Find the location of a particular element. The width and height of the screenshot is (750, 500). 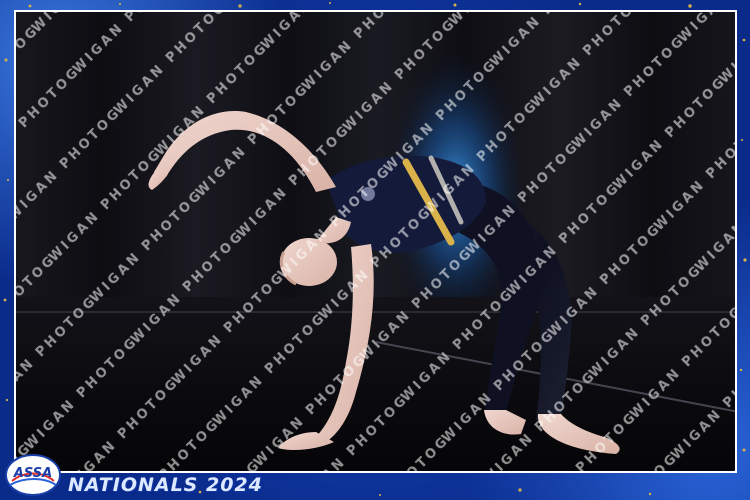

assa-logo: ASSA is located at coordinates (33, 475).